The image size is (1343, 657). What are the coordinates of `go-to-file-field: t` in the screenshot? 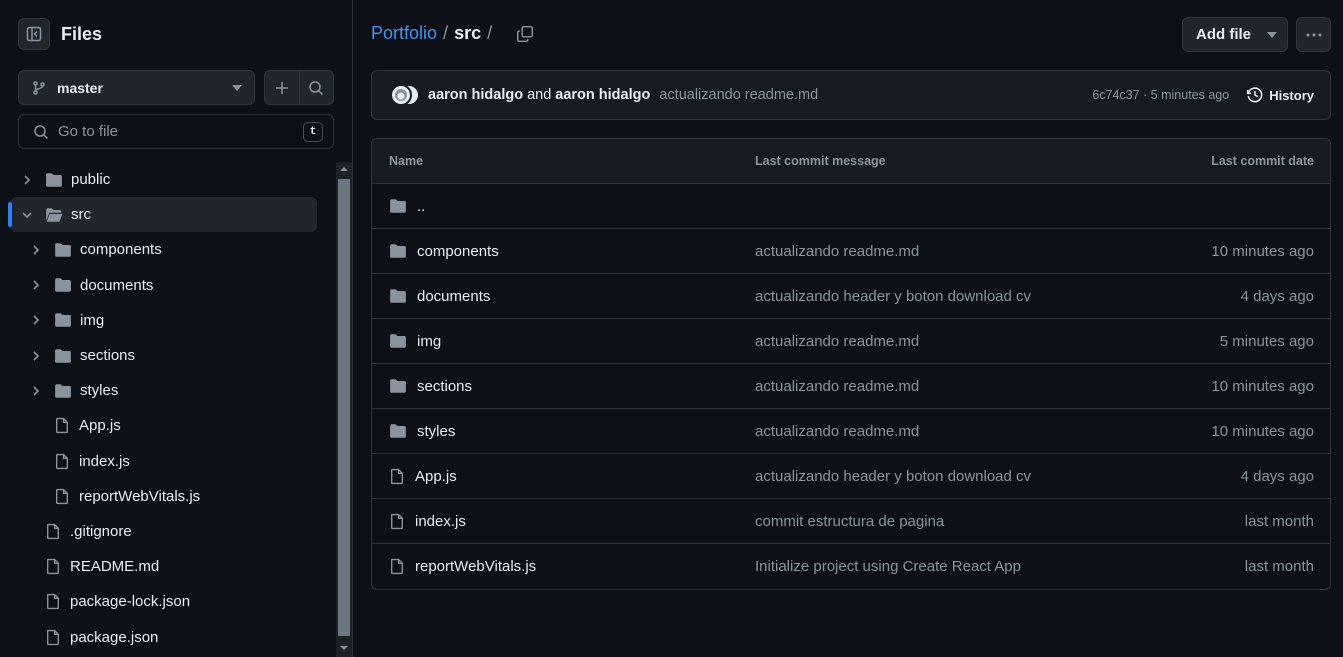 It's located at (176, 131).